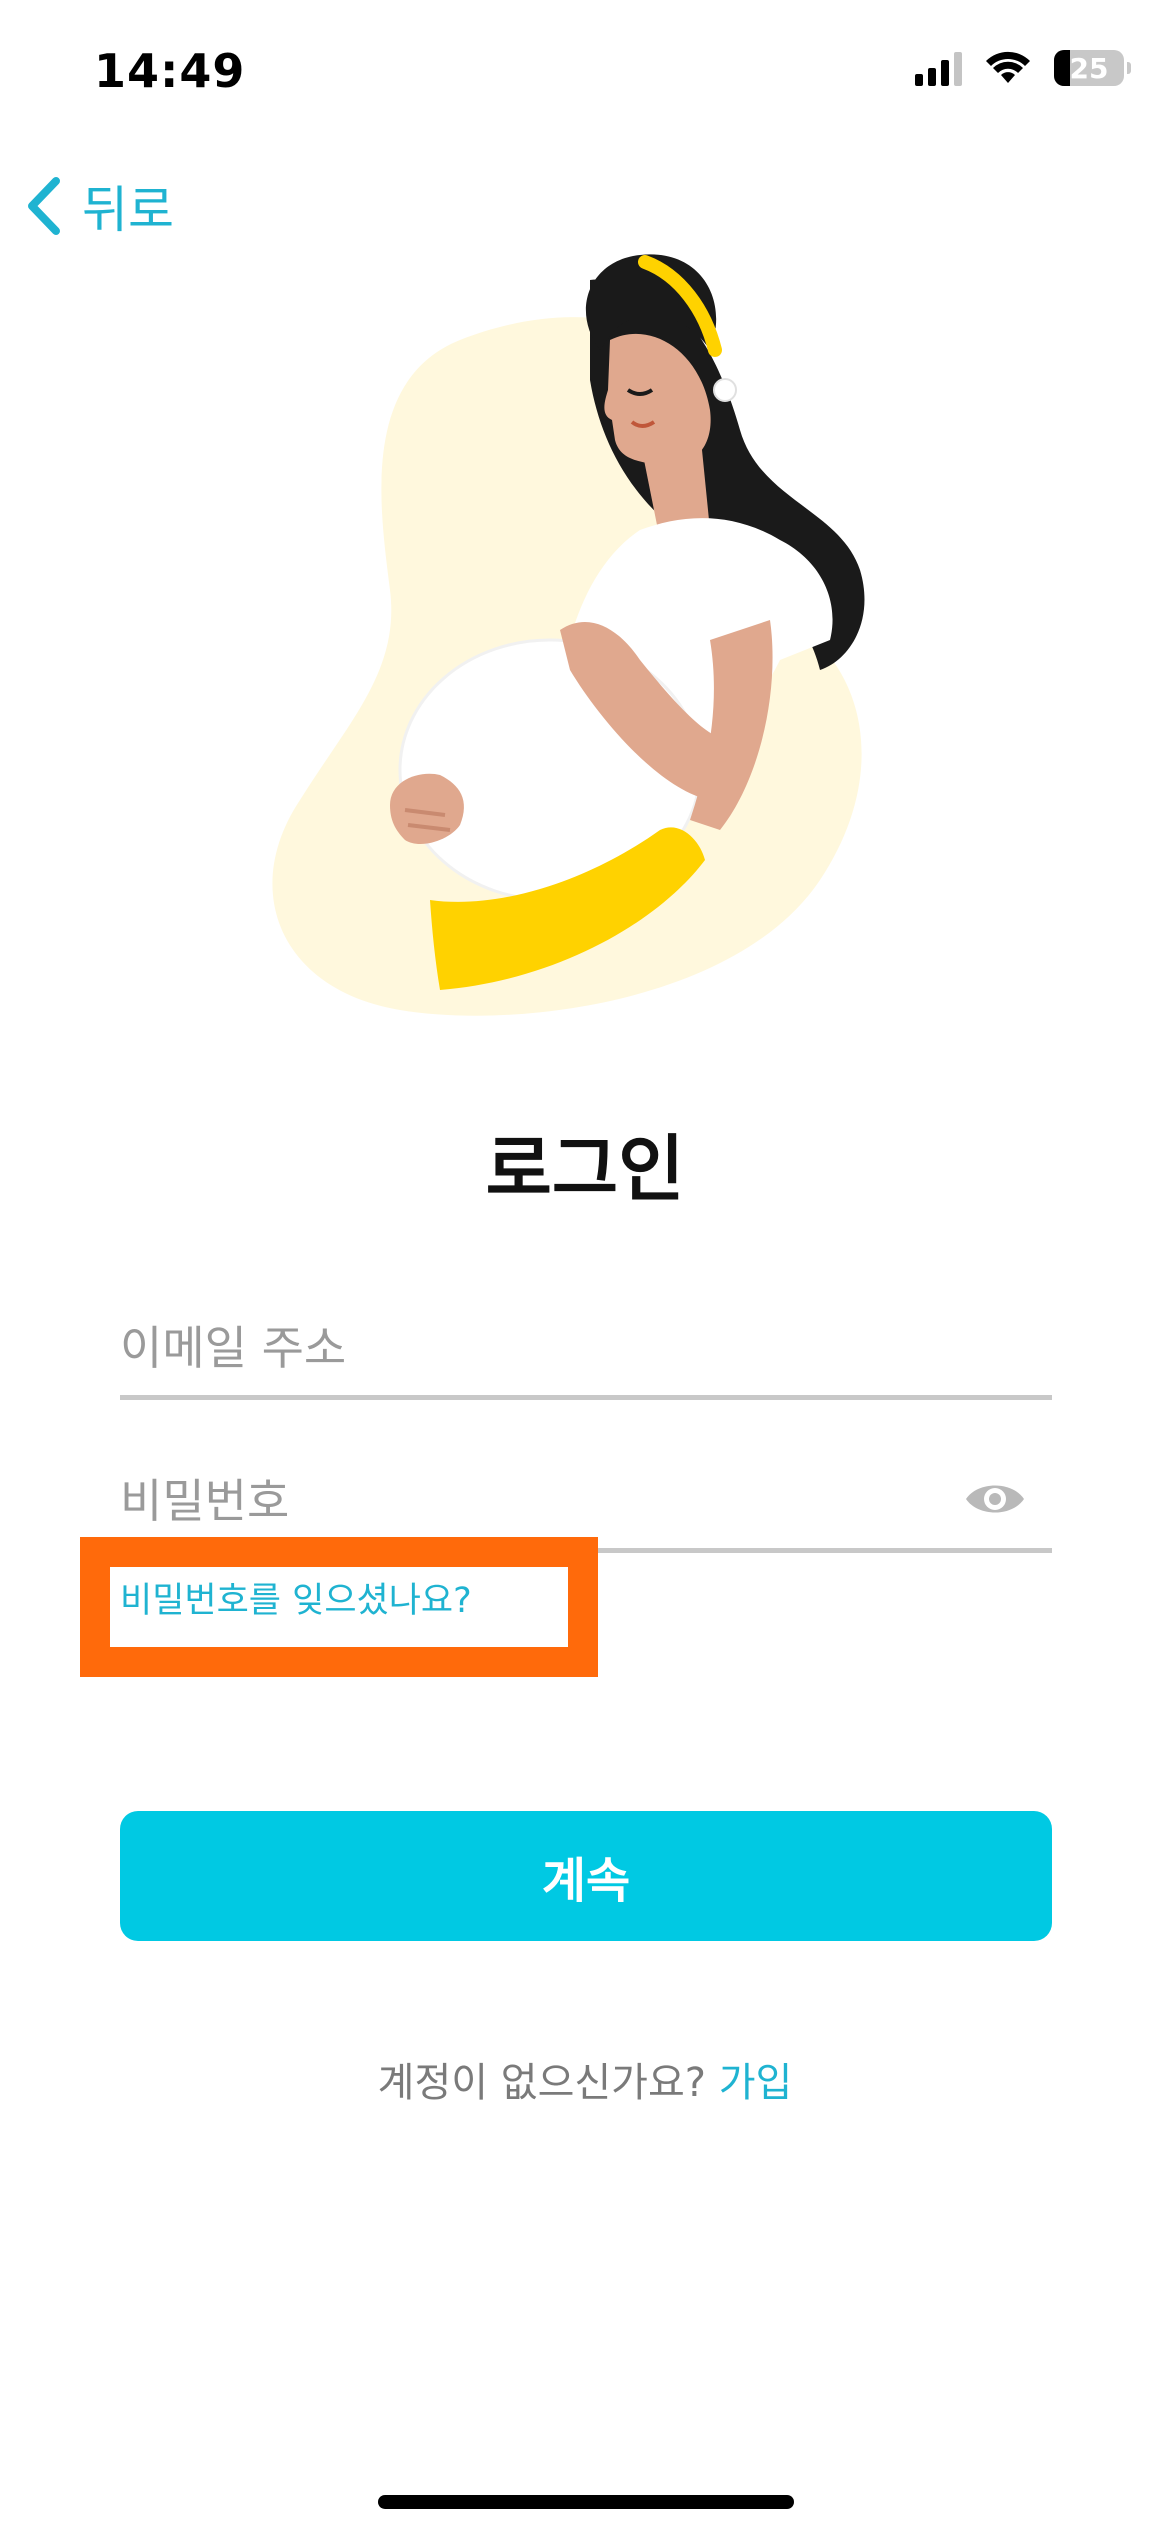 This screenshot has height=2532, width=1170. Describe the element at coordinates (128, 210) in the screenshot. I see `back-label: 뒤로` at that location.